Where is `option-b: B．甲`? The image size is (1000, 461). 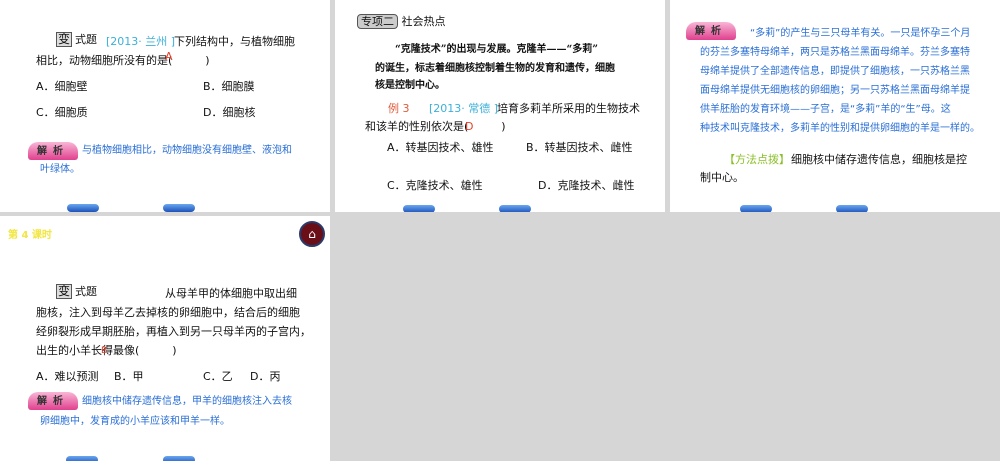 option-b: B．甲 is located at coordinates (129, 376).